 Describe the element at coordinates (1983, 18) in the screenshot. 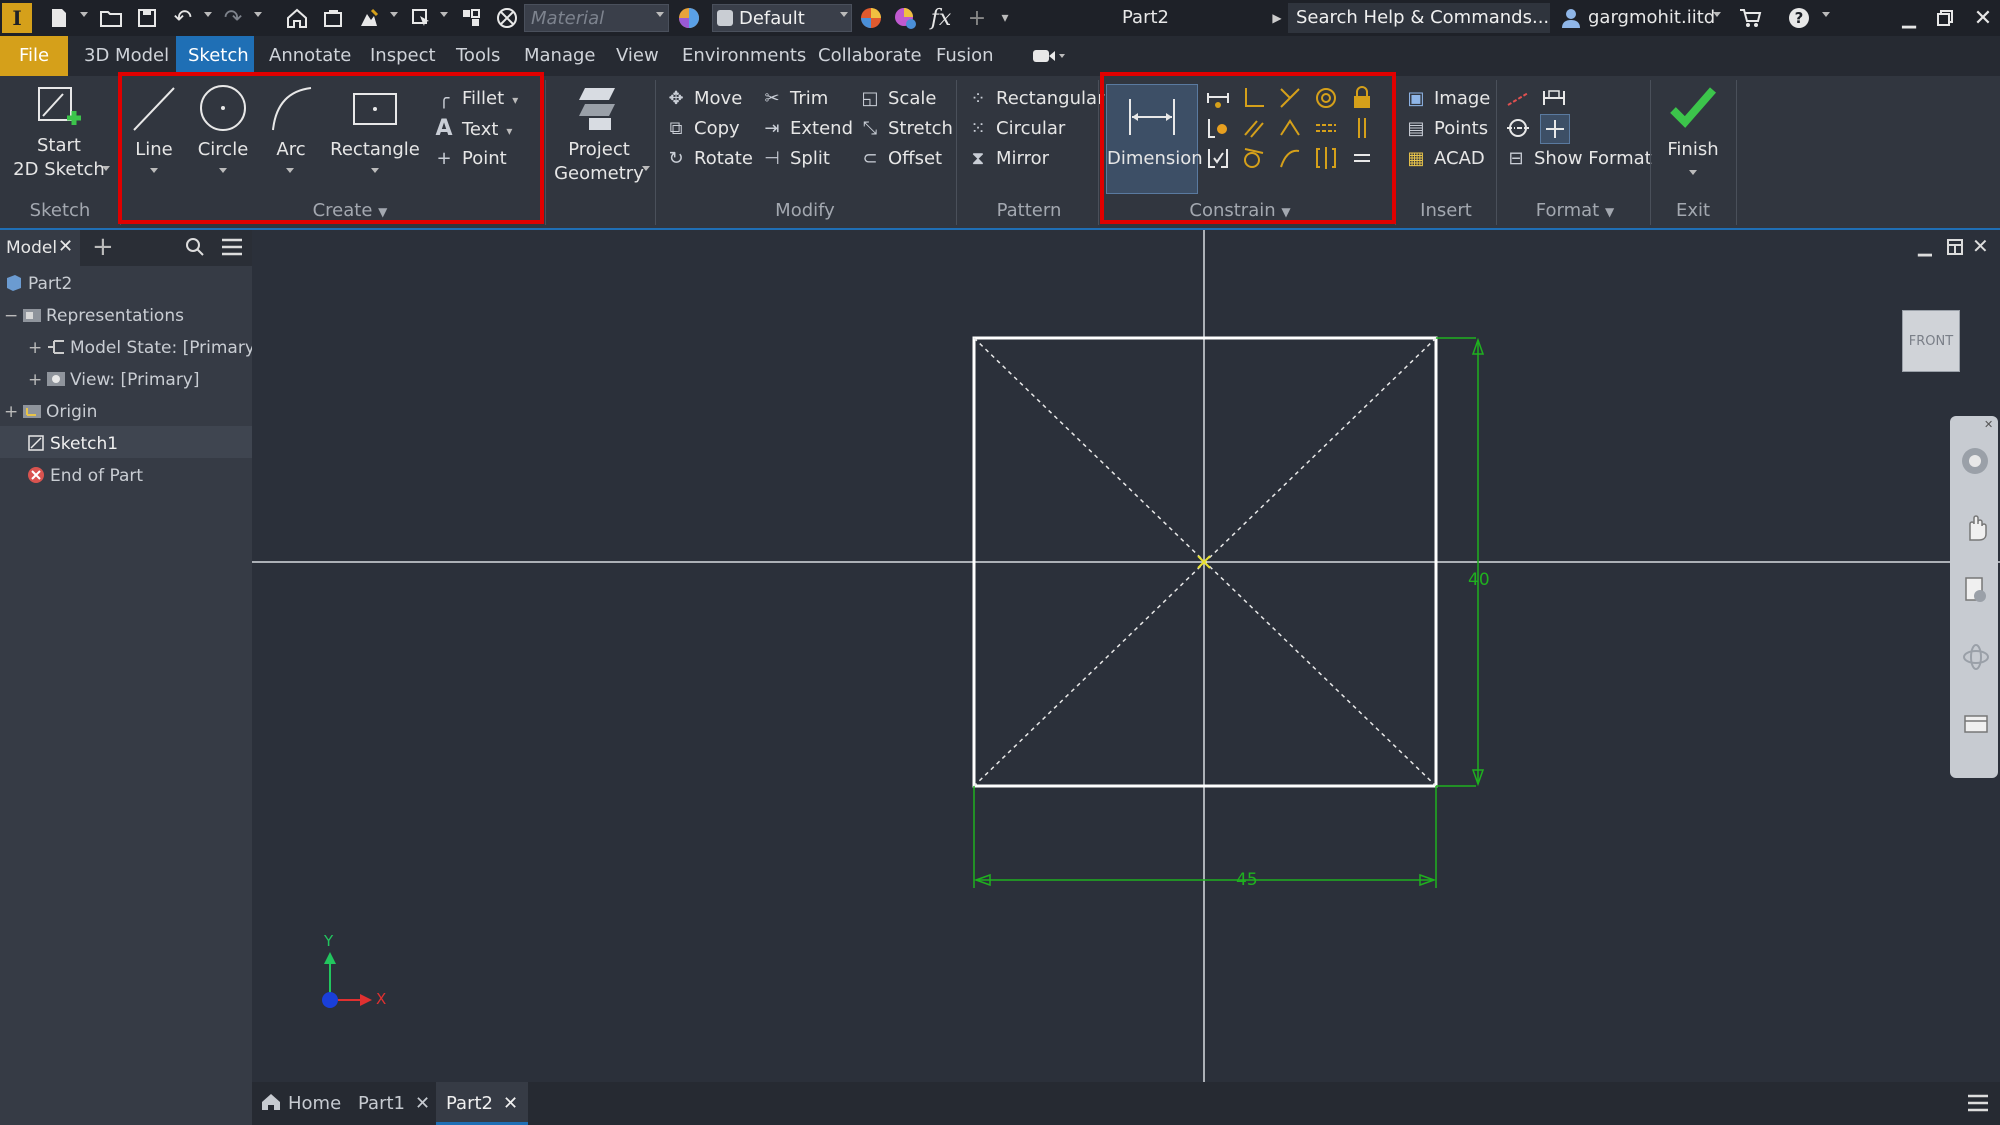

I see `close-window-icon: ✕` at that location.